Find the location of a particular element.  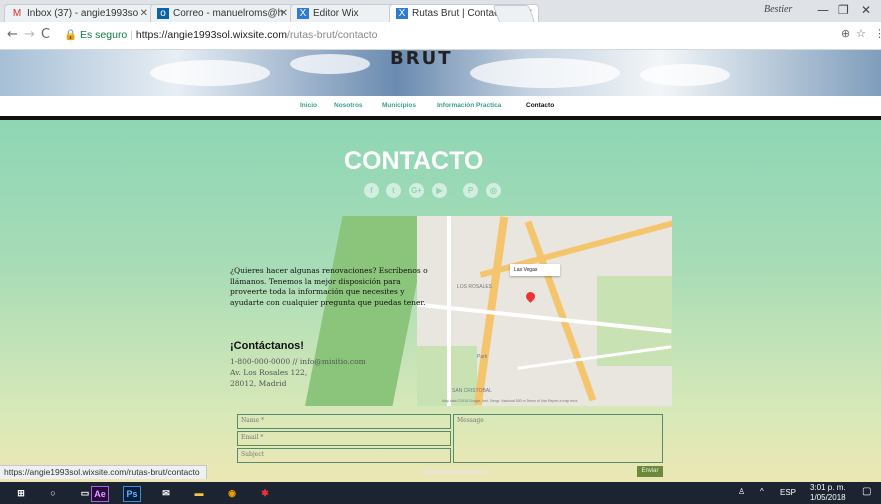

people-icon: ♙ is located at coordinates (741, 491).